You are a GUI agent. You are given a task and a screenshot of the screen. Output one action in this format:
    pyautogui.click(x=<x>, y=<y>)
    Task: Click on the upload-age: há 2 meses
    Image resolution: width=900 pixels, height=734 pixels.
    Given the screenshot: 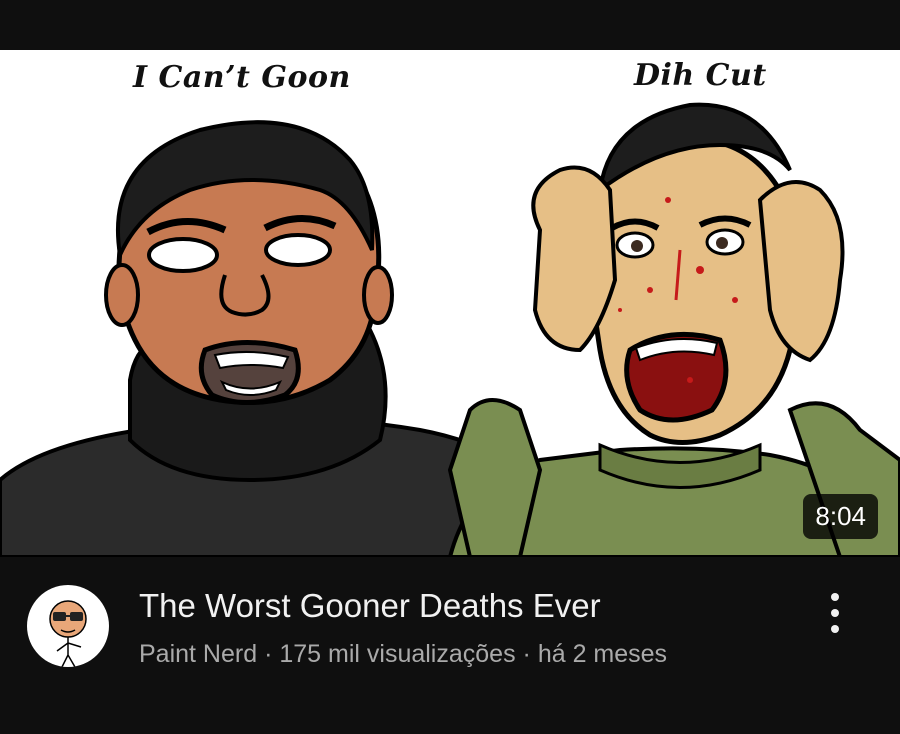 What is the action you would take?
    pyautogui.click(x=602, y=654)
    